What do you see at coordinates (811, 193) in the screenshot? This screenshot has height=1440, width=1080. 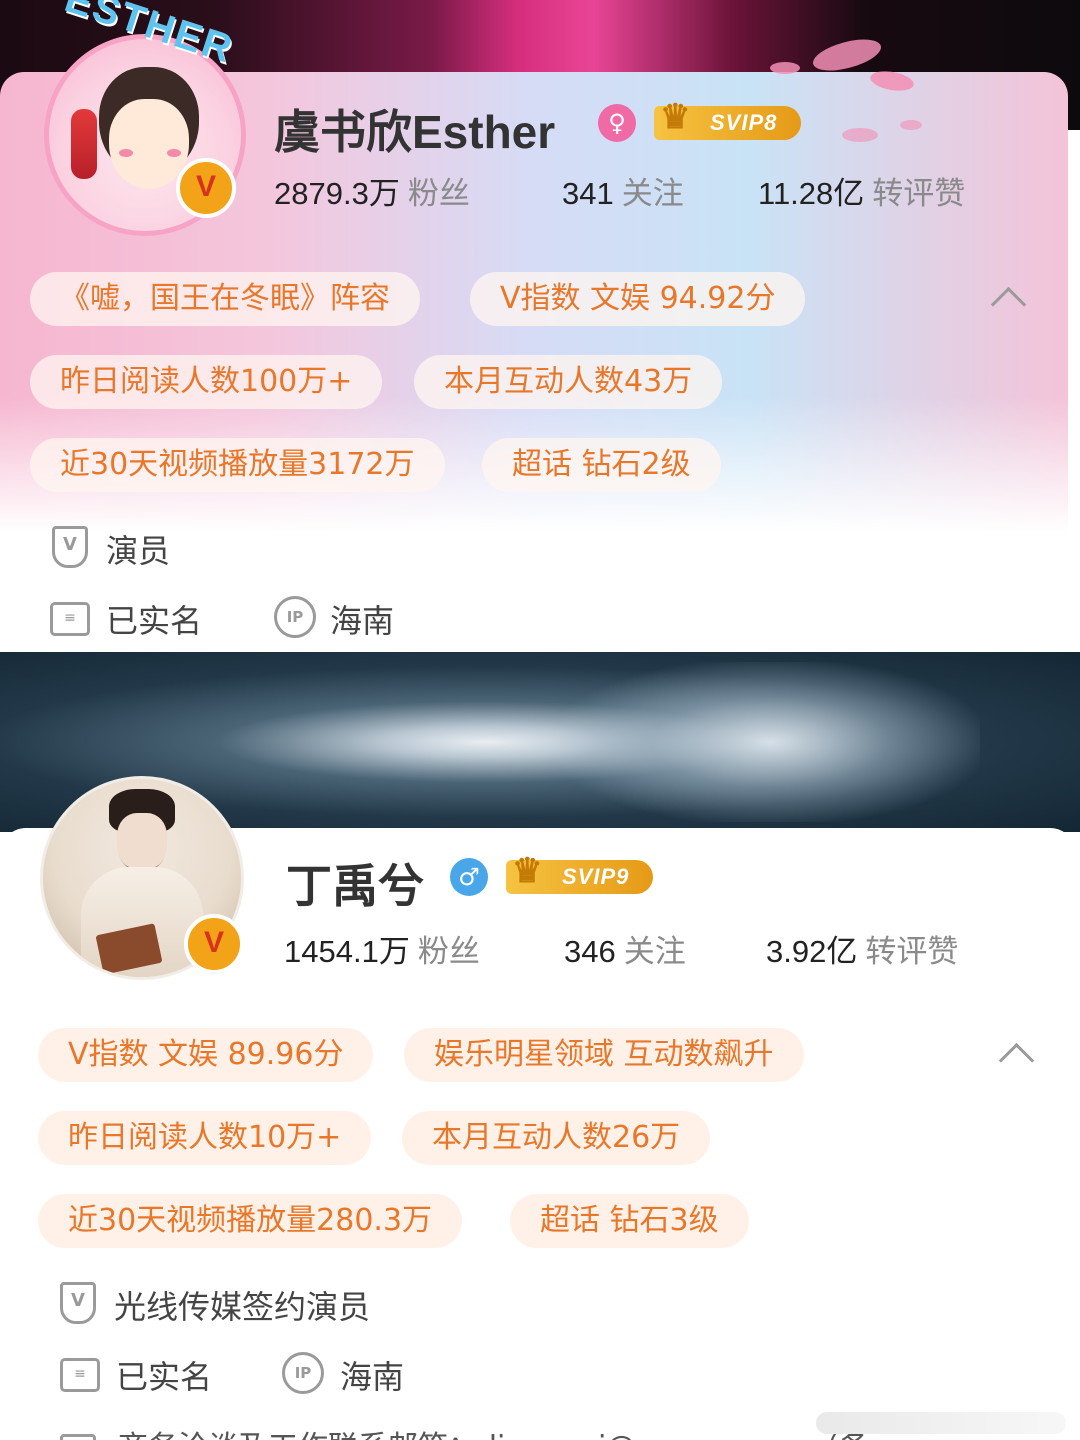 I see `stat-value: 11.28亿` at bounding box center [811, 193].